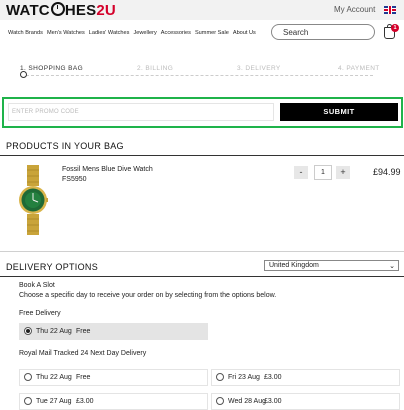  I want to click on step-payment: 4. PAYMENT, so click(359, 68).